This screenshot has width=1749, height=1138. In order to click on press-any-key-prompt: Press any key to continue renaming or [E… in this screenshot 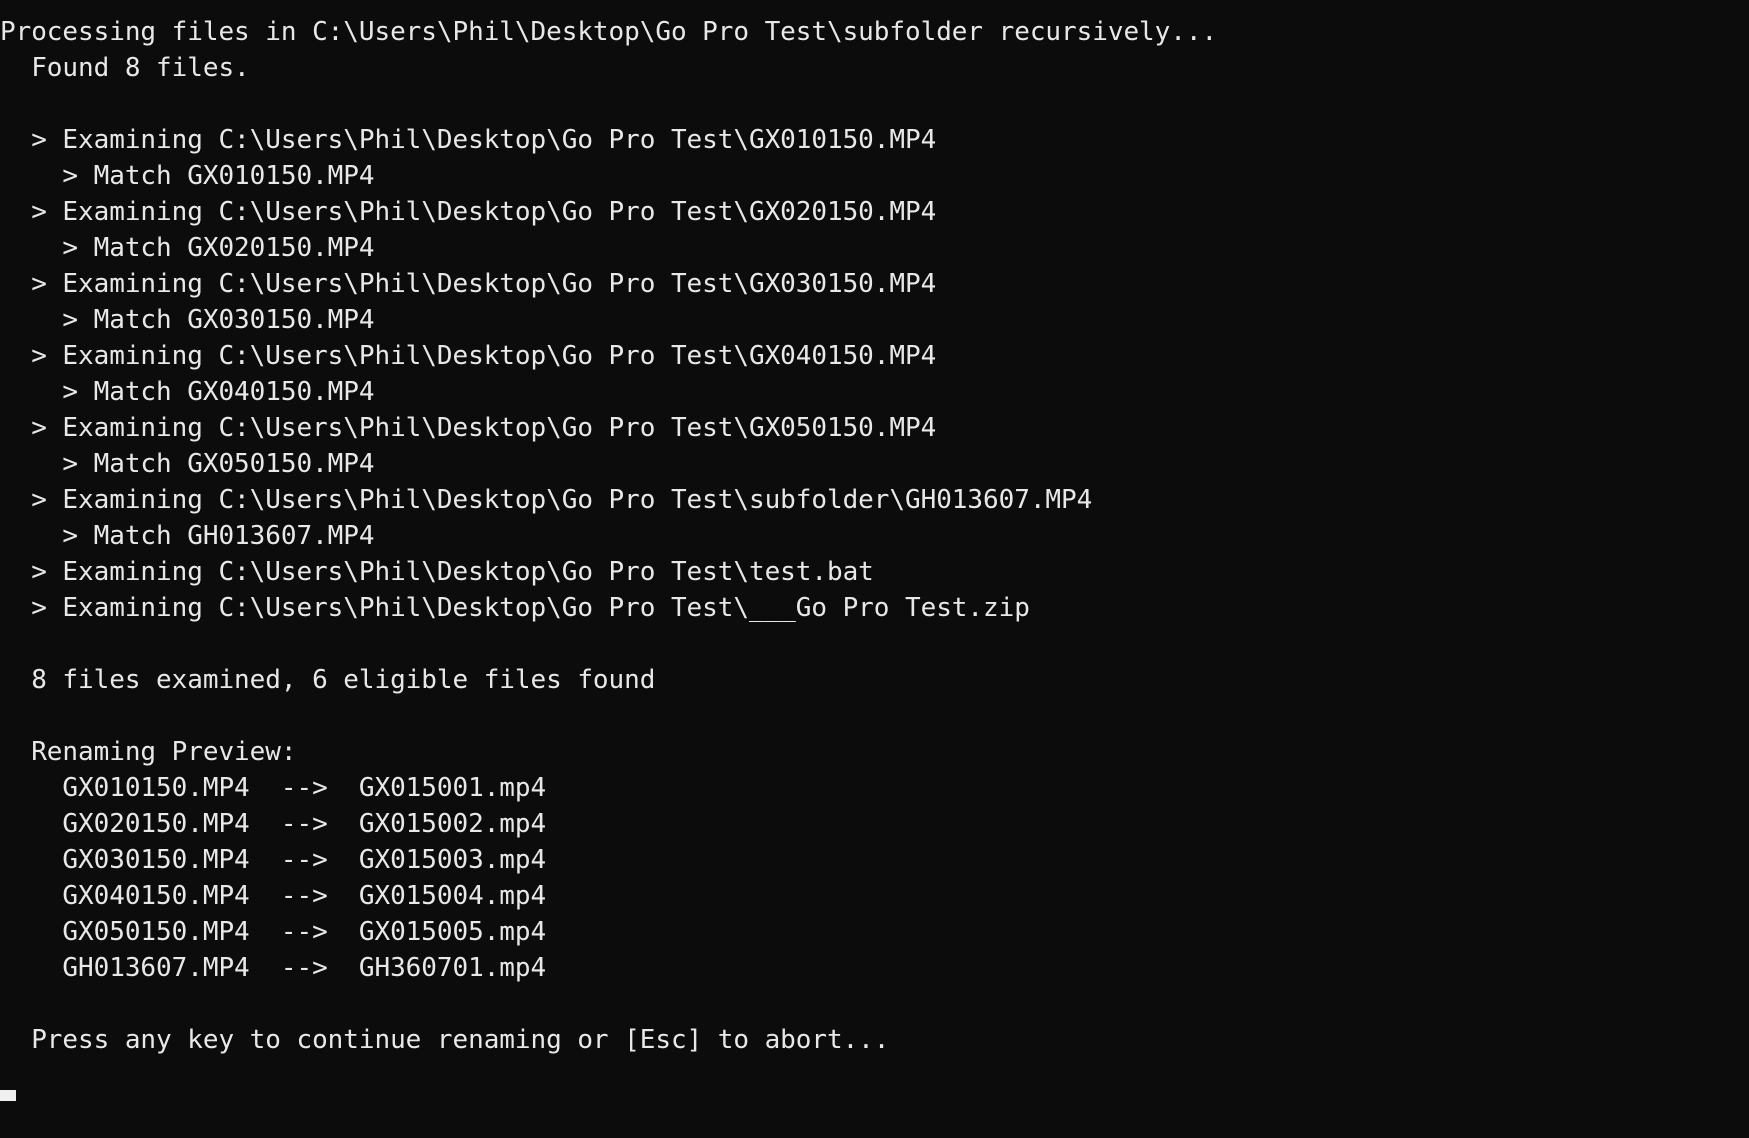, I will do `click(445, 1040)`.